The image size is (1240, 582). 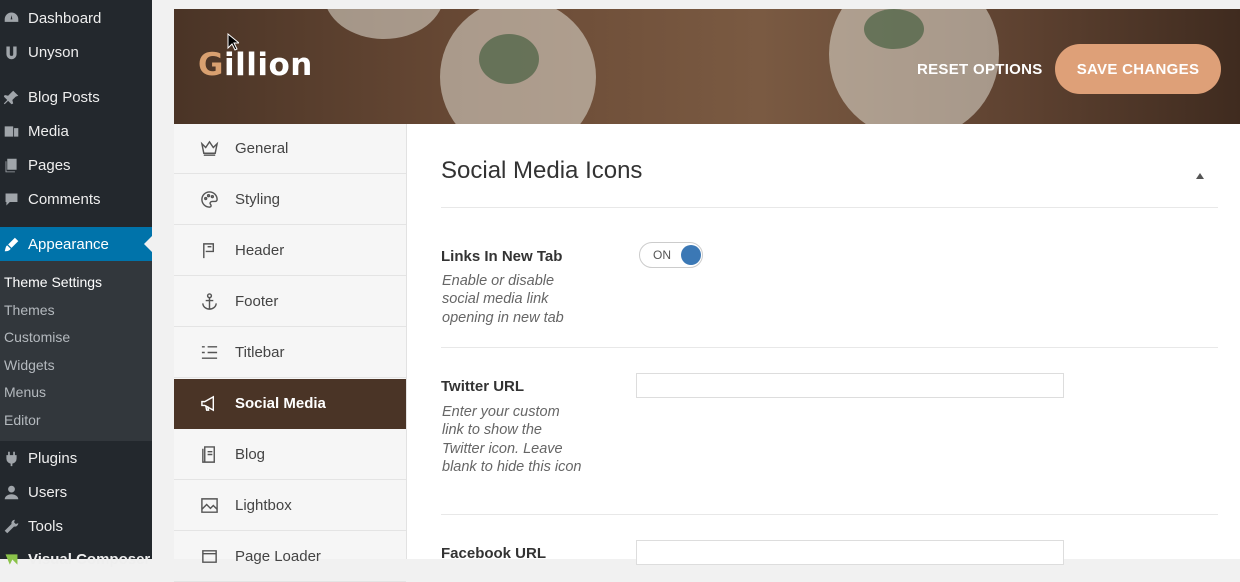 What do you see at coordinates (290, 455) in the screenshot?
I see `tab-blog: Blog` at bounding box center [290, 455].